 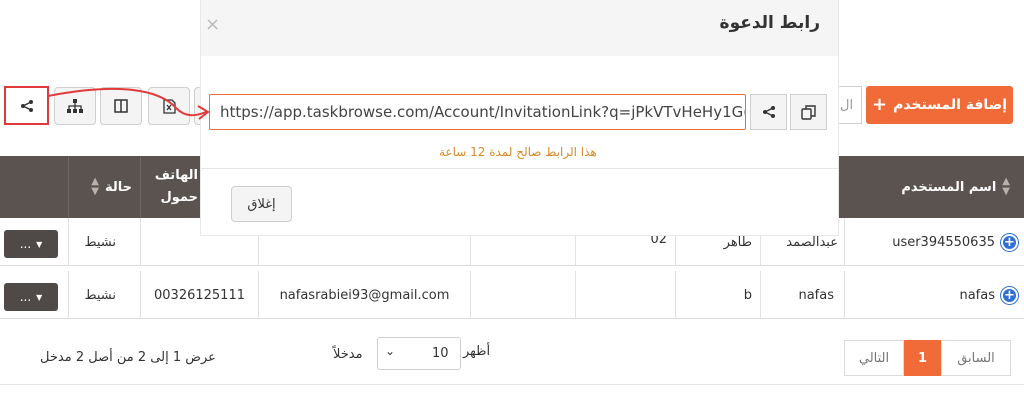 I want to click on columns-icon, so click(x=121, y=106).